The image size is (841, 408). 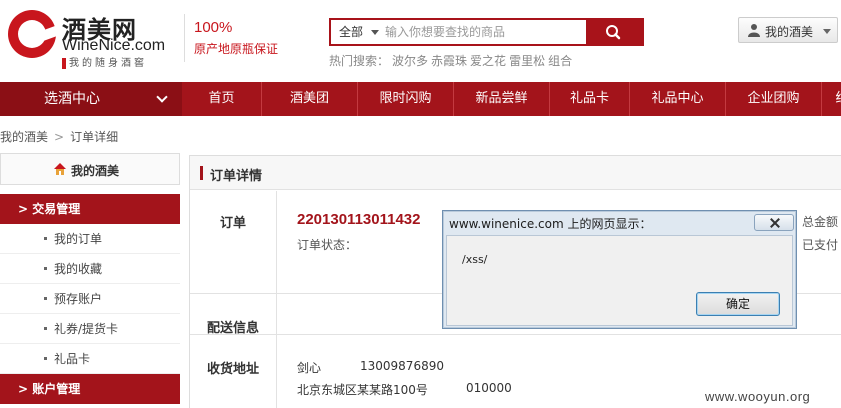 I want to click on dialog-title: www.winenice.com 上的网页显示：, so click(x=550, y=224).